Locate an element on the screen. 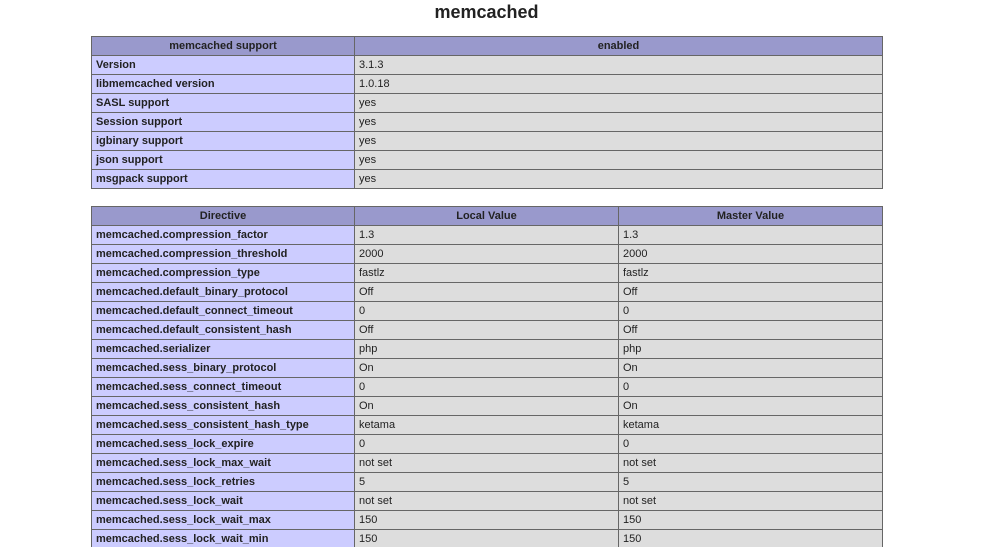 This screenshot has width=1004, height=547. table-row: Session support yes is located at coordinates (487, 122).